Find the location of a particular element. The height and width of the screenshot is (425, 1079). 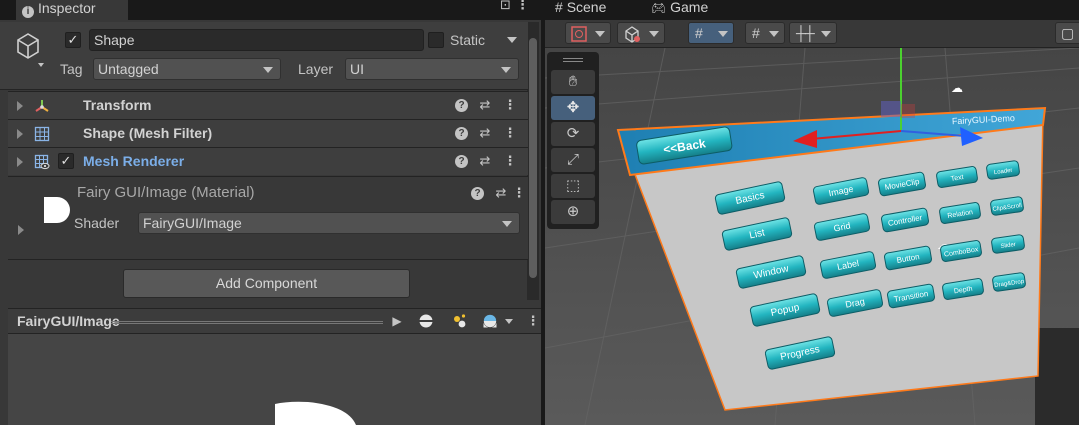

tab-inspector-label: Inspector is located at coordinates (67, 8).